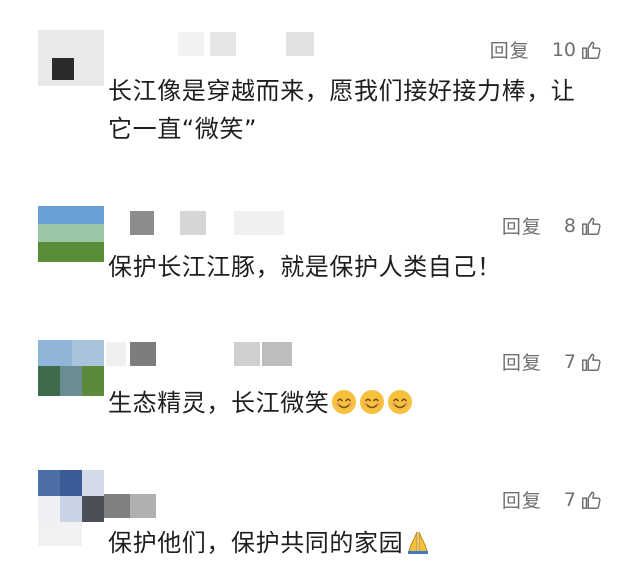 The height and width of the screenshot is (574, 640). I want to click on comment-text: 保护他们，保护共同的家园, so click(256, 543).